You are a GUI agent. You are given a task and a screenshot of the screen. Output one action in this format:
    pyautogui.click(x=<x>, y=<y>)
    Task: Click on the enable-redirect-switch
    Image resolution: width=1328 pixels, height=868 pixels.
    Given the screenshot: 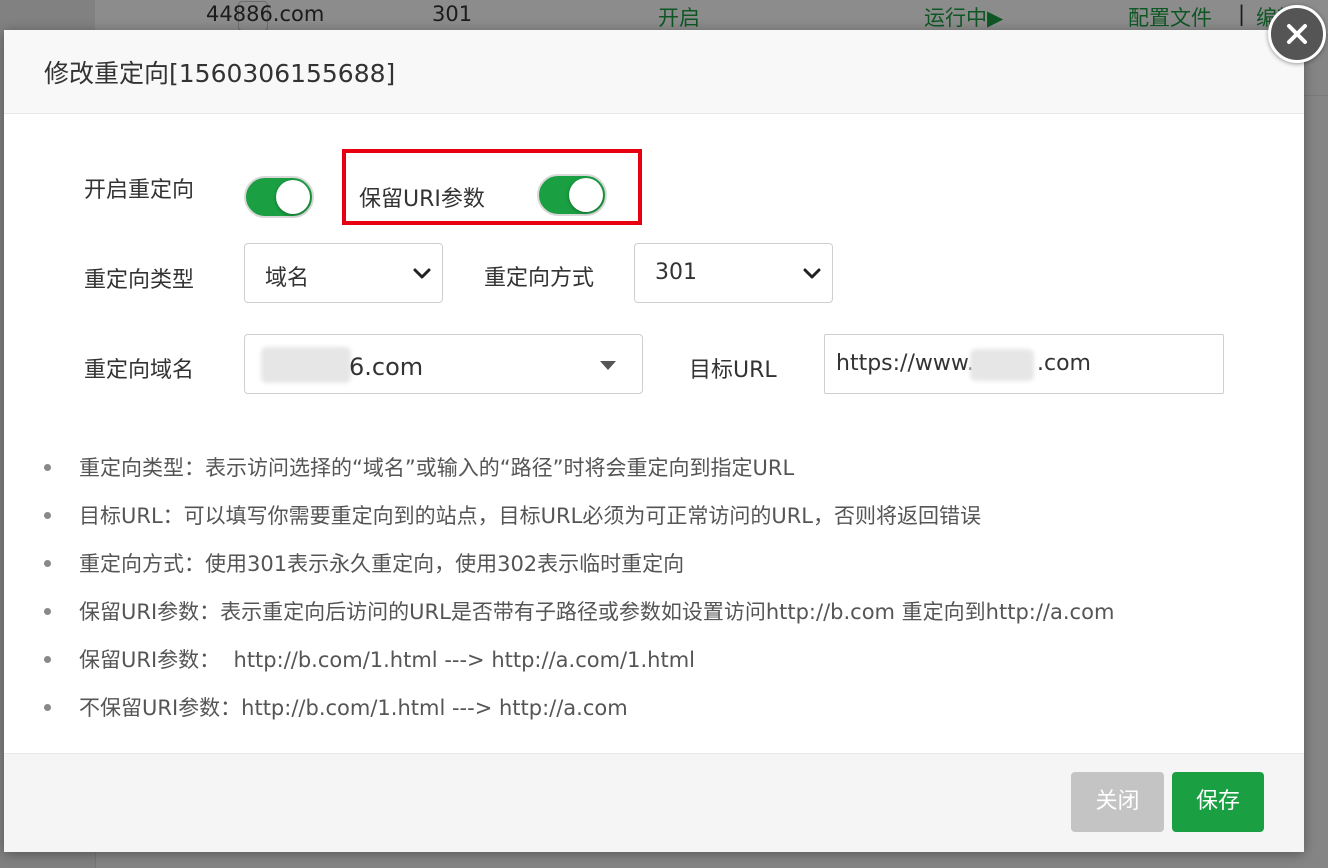 What is the action you would take?
    pyautogui.click(x=279, y=197)
    